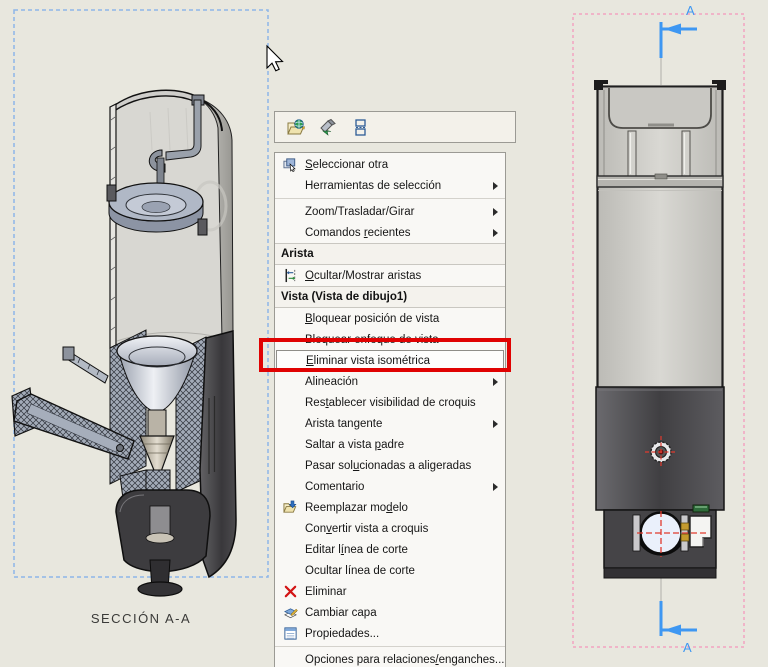 This screenshot has width=768, height=667. I want to click on menu-section-header-label: Vista (Vista de dibujo1), so click(344, 297).